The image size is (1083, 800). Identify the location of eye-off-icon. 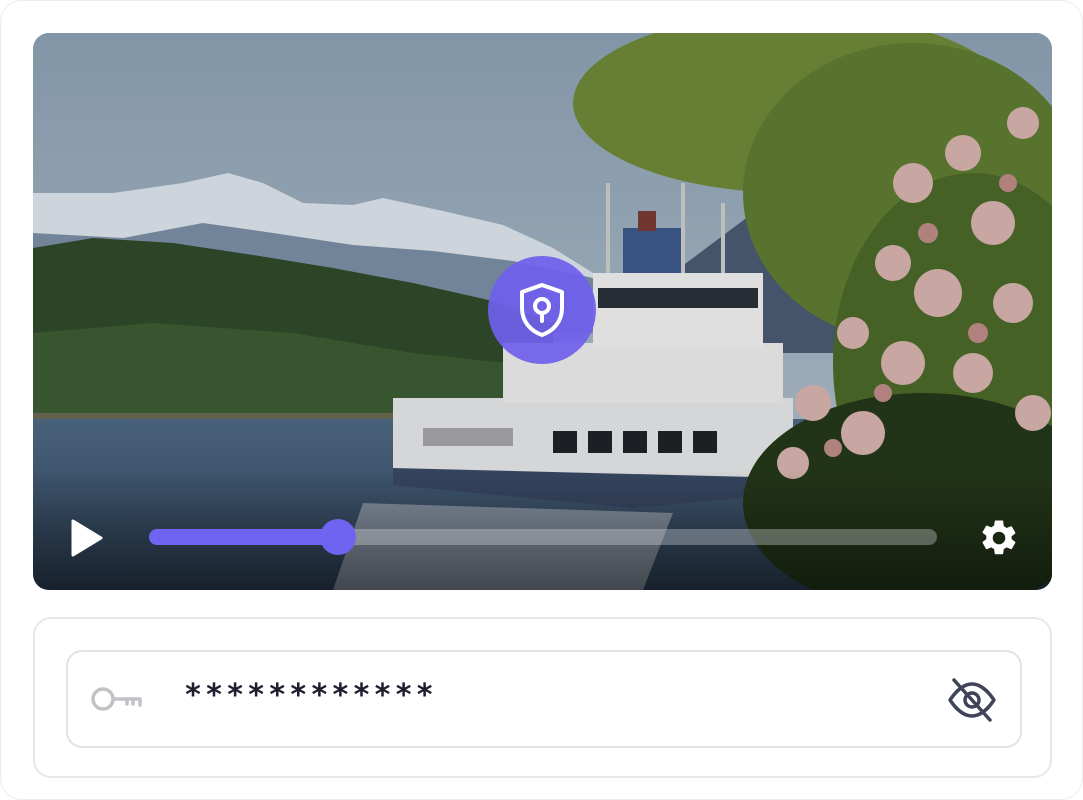
(972, 700).